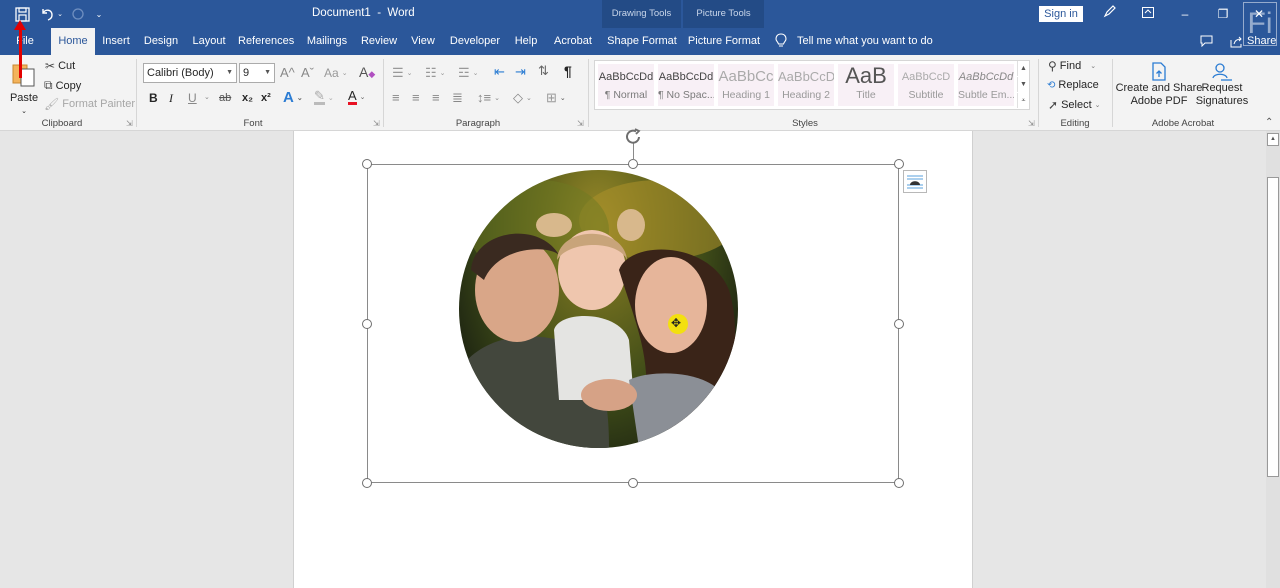  Describe the element at coordinates (573, 41) in the screenshot. I see `tab-acrobat: Acrobat` at that location.